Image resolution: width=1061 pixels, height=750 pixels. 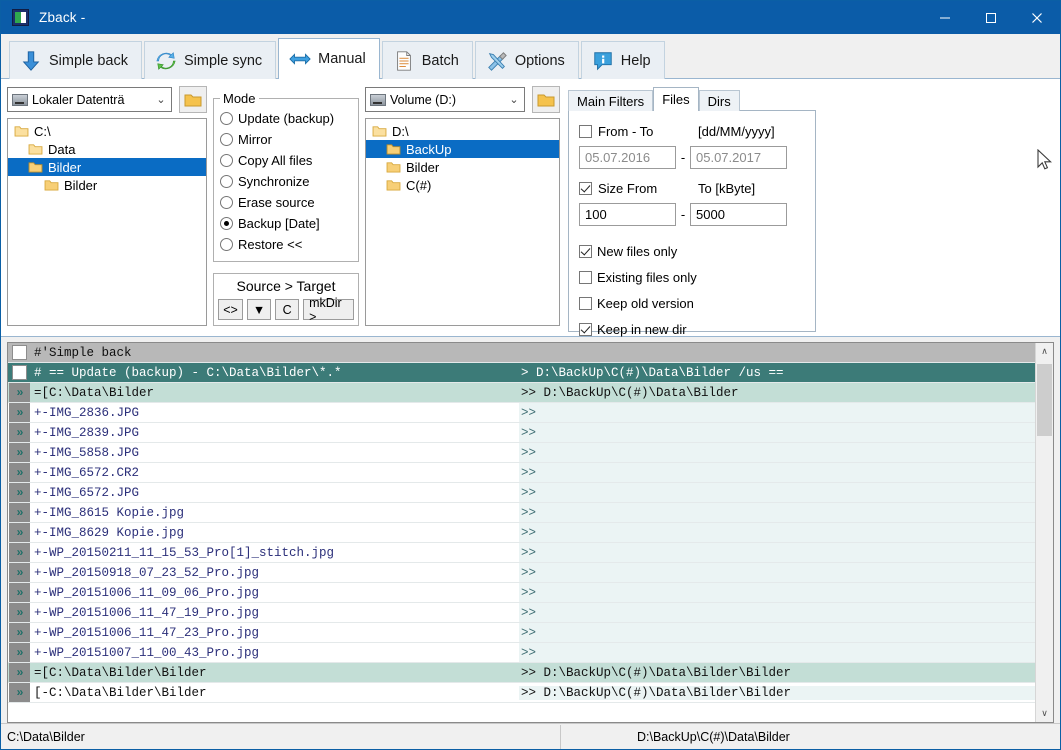 I want to click on existing-files-only-row: Existing files only, so click(x=692, y=277).